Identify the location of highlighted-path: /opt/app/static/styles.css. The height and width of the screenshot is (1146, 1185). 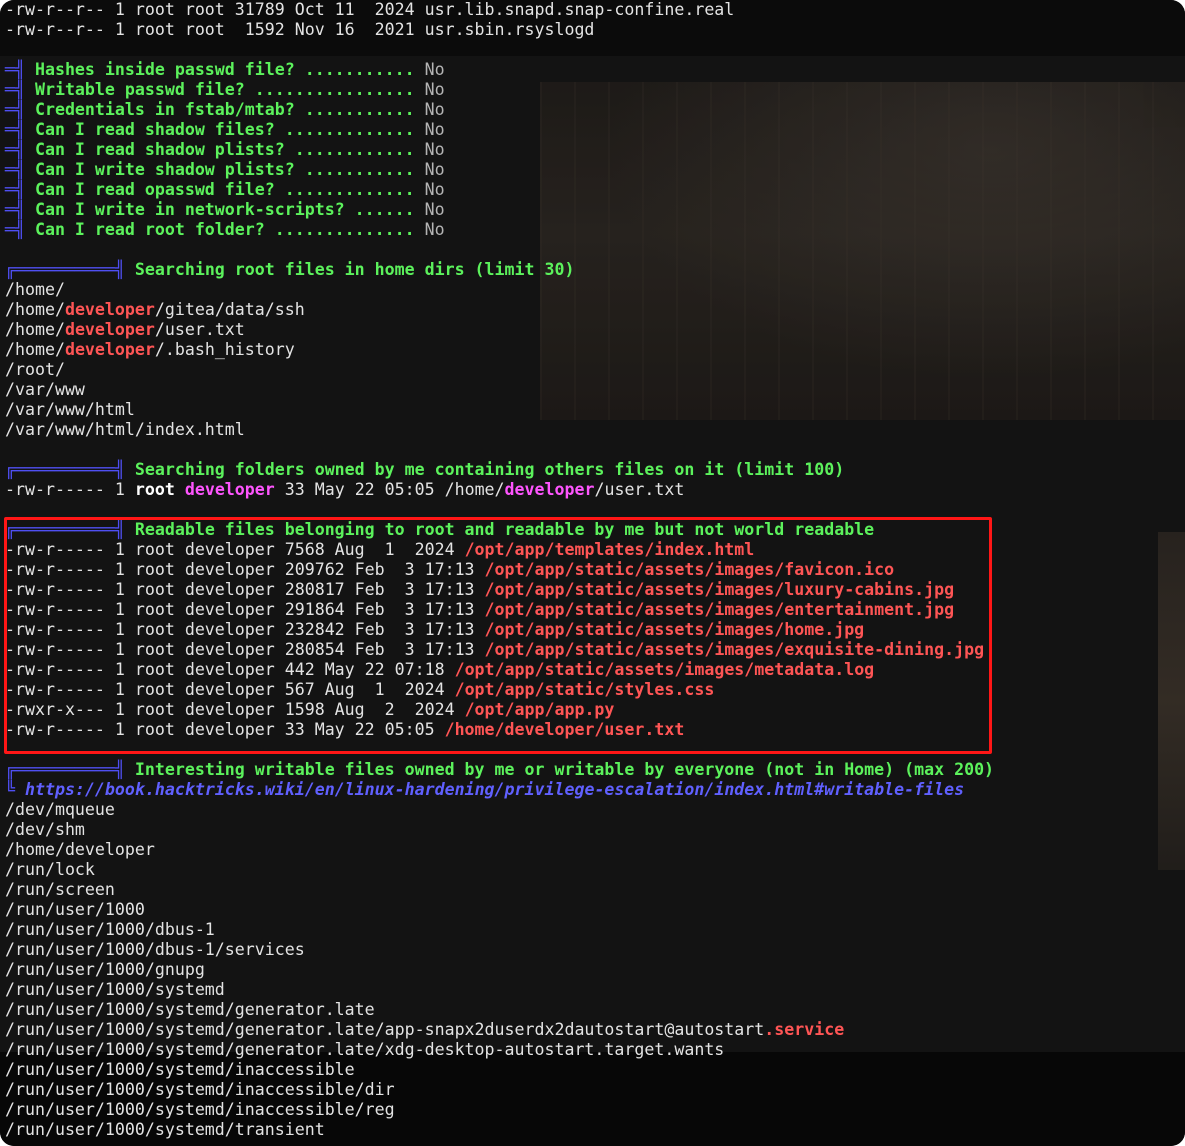
(584, 689).